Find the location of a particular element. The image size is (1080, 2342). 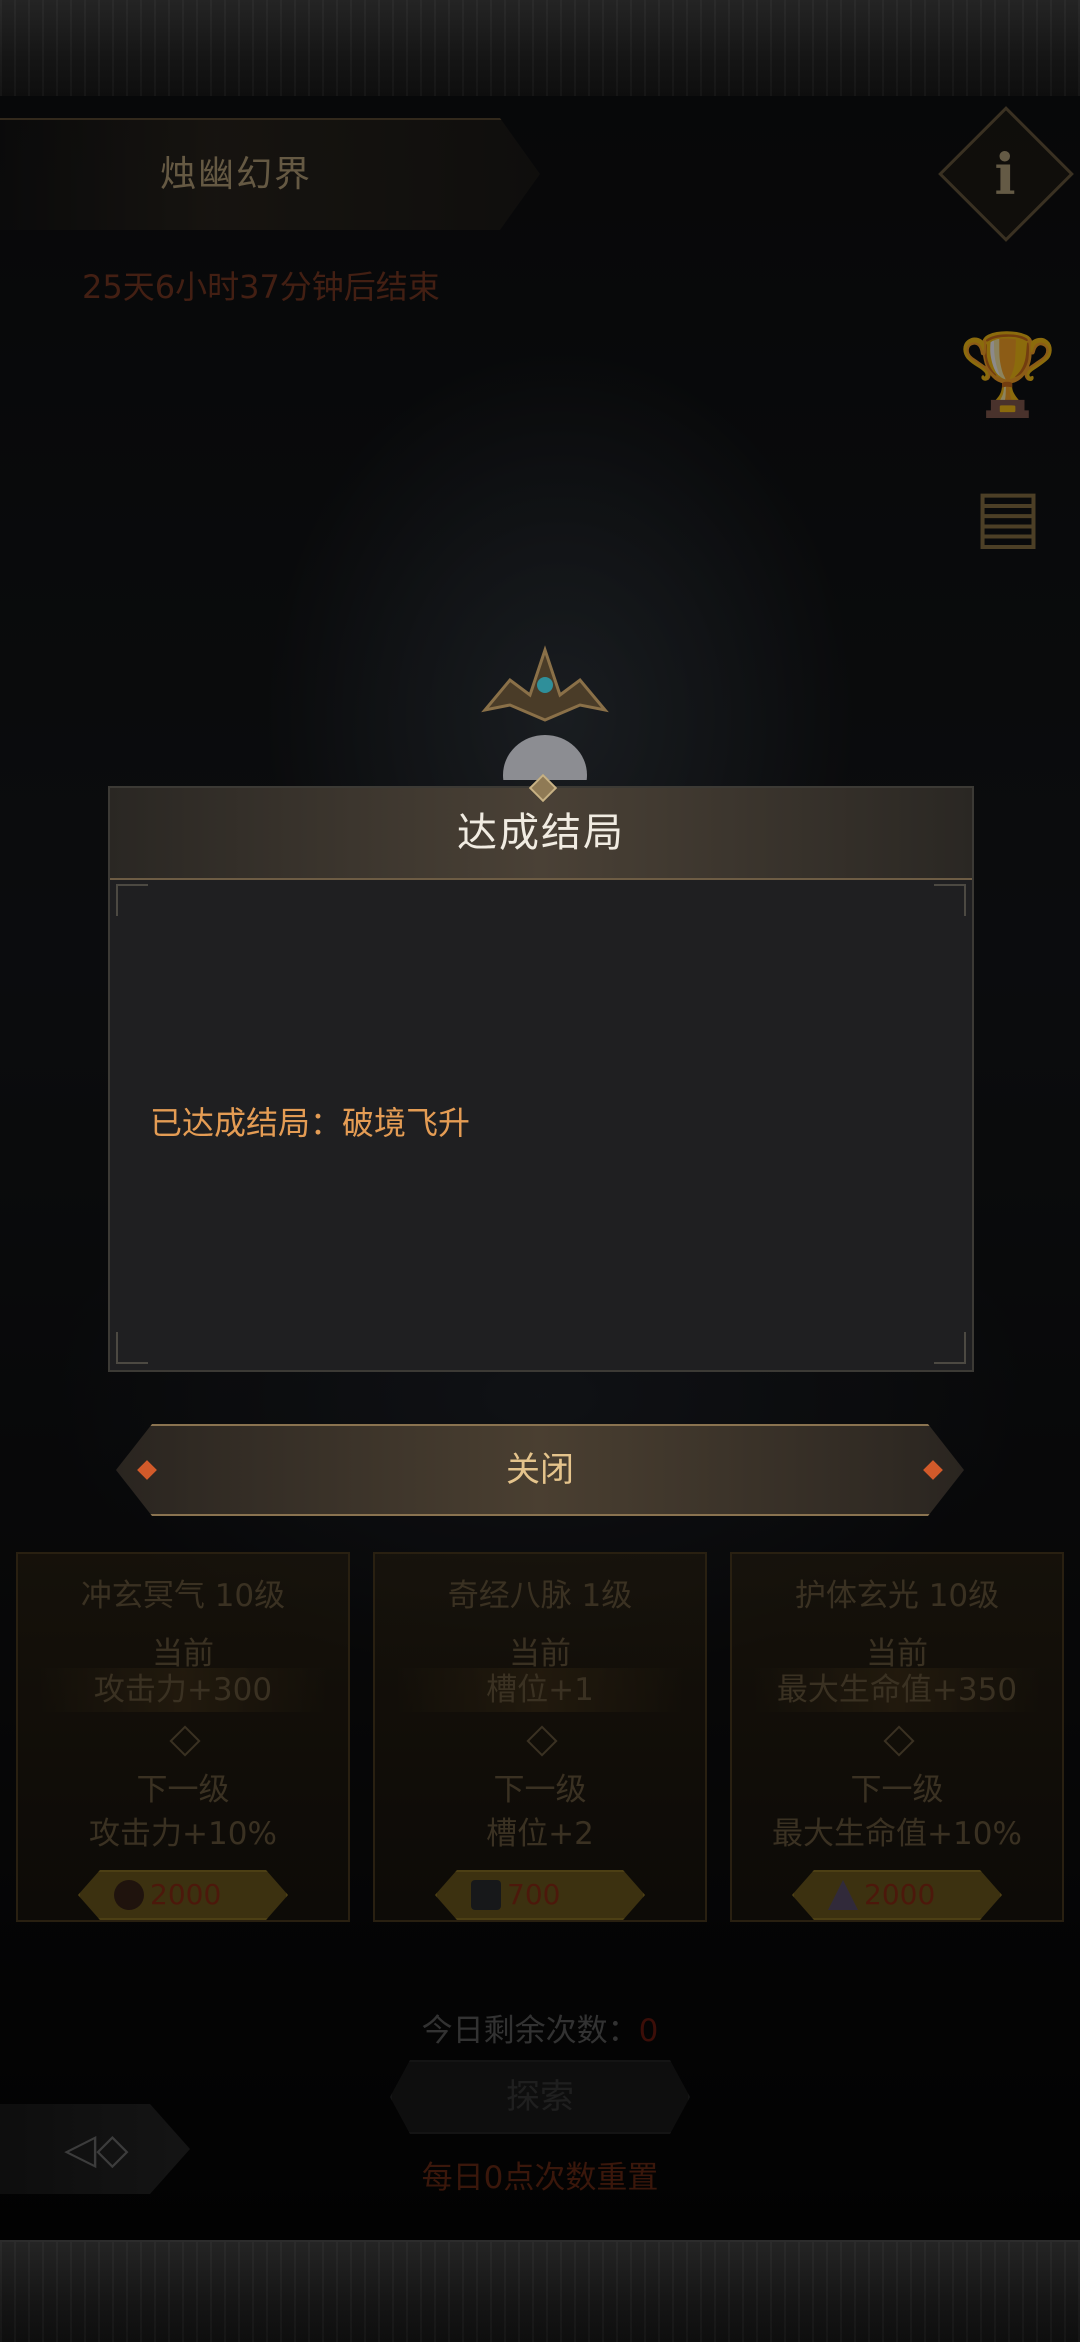

dialog-title: 达成结局 is located at coordinates (541, 833).